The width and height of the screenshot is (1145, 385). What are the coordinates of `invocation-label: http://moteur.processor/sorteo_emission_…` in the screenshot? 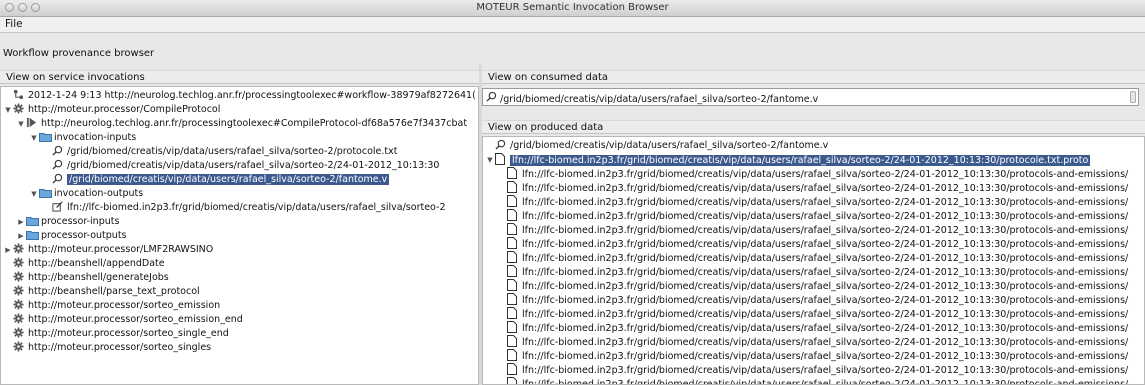 It's located at (135, 319).